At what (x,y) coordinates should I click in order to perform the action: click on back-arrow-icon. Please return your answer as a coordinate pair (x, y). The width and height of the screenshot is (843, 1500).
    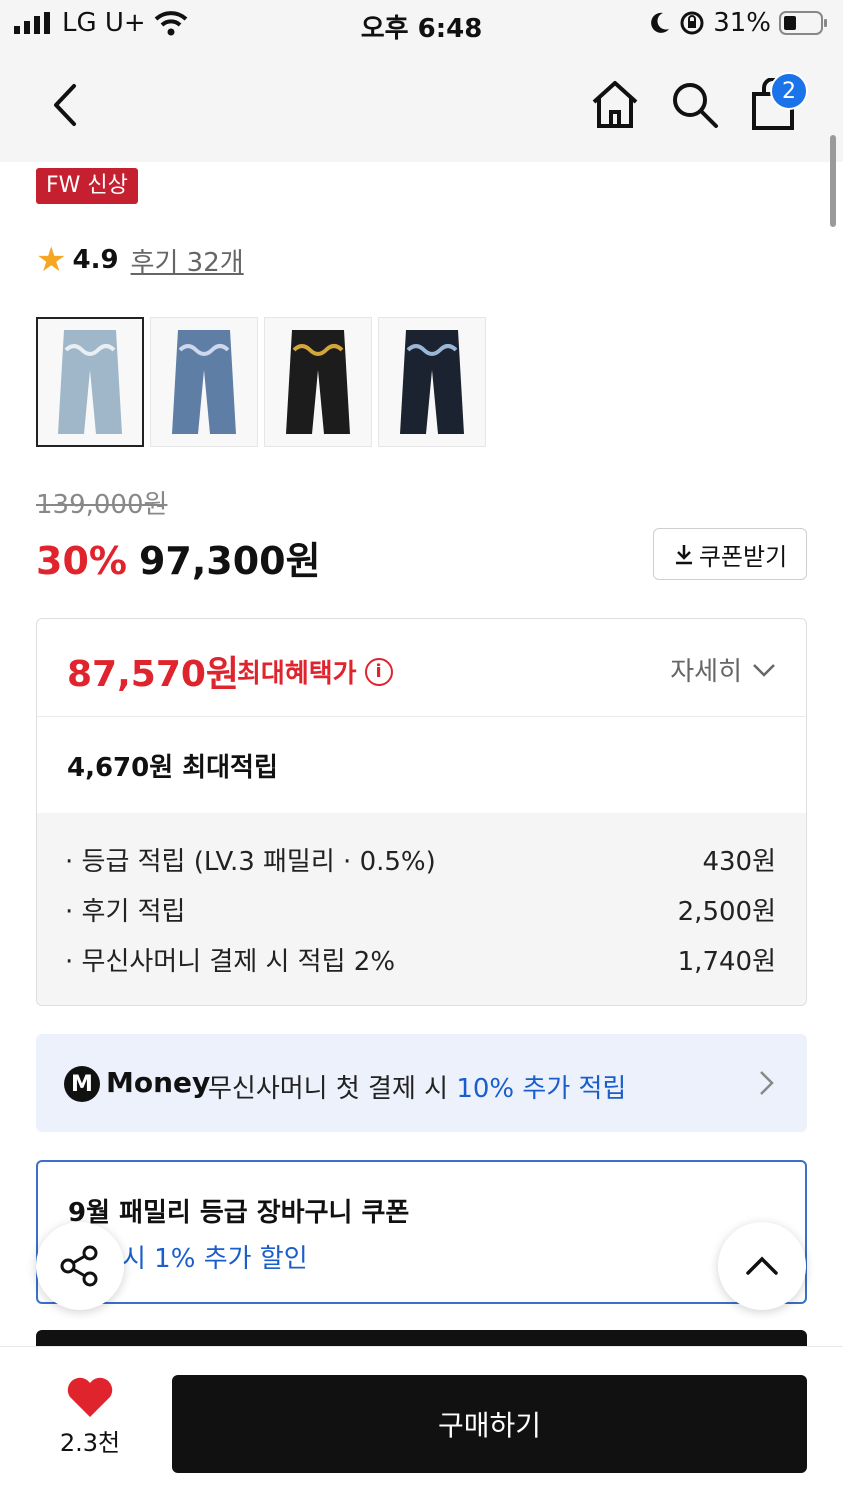
    Looking at the image, I should click on (66, 105).